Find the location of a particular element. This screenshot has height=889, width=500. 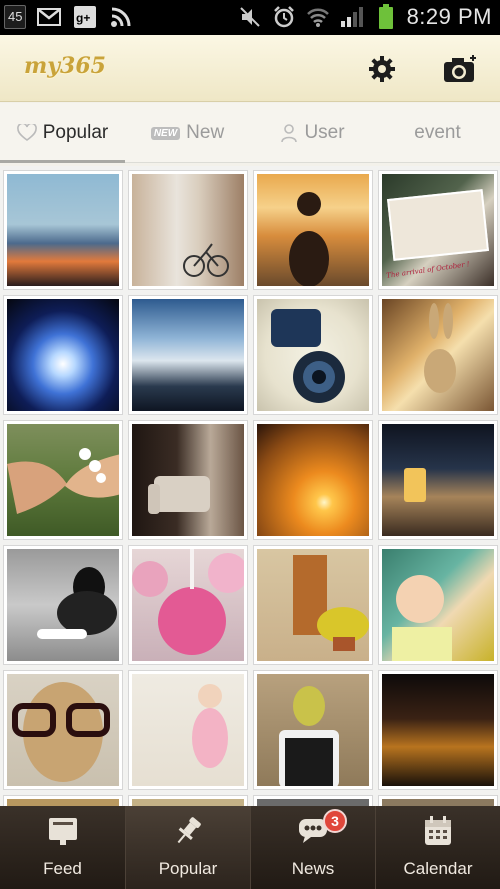

wifi-icon is located at coordinates (318, 17).